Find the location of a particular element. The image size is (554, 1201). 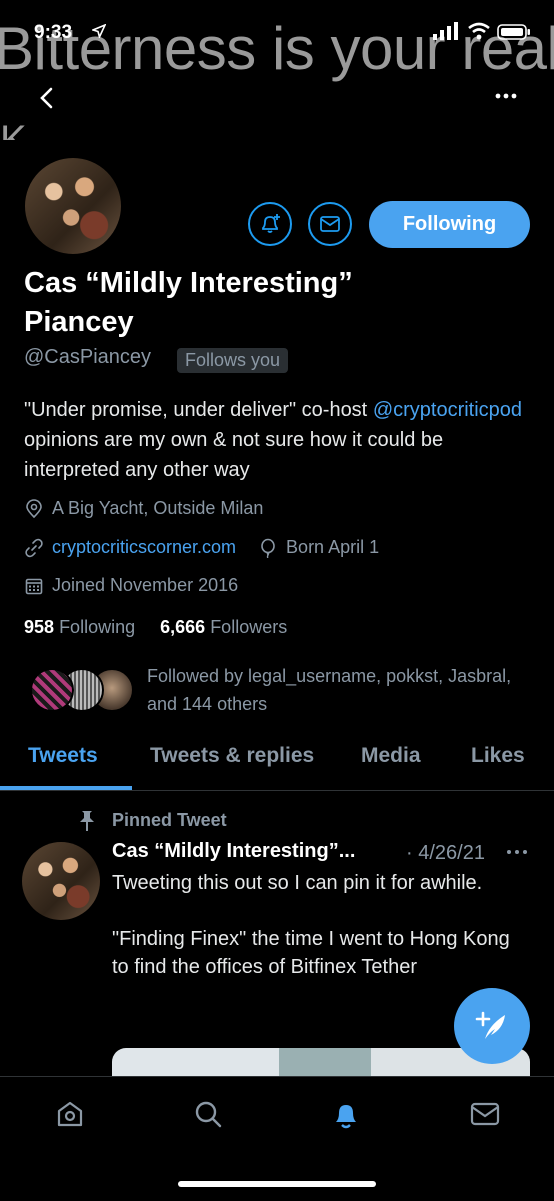

birthday: Born April 1 is located at coordinates (318, 547).